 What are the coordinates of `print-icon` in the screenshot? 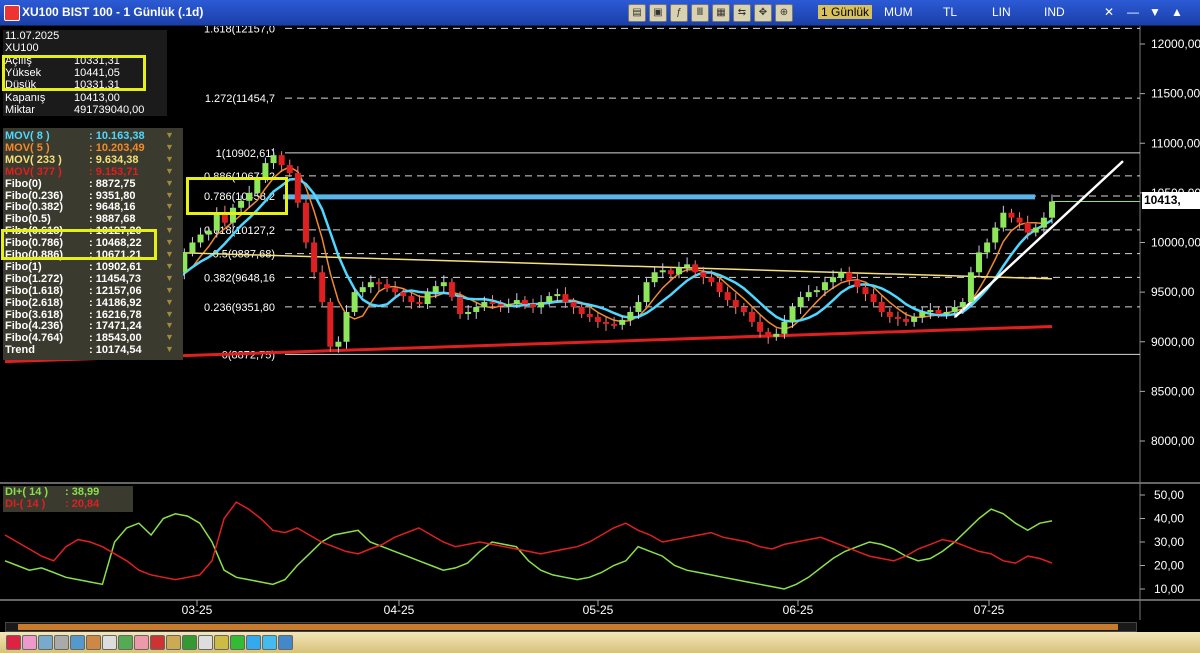 It's located at (45, 642).